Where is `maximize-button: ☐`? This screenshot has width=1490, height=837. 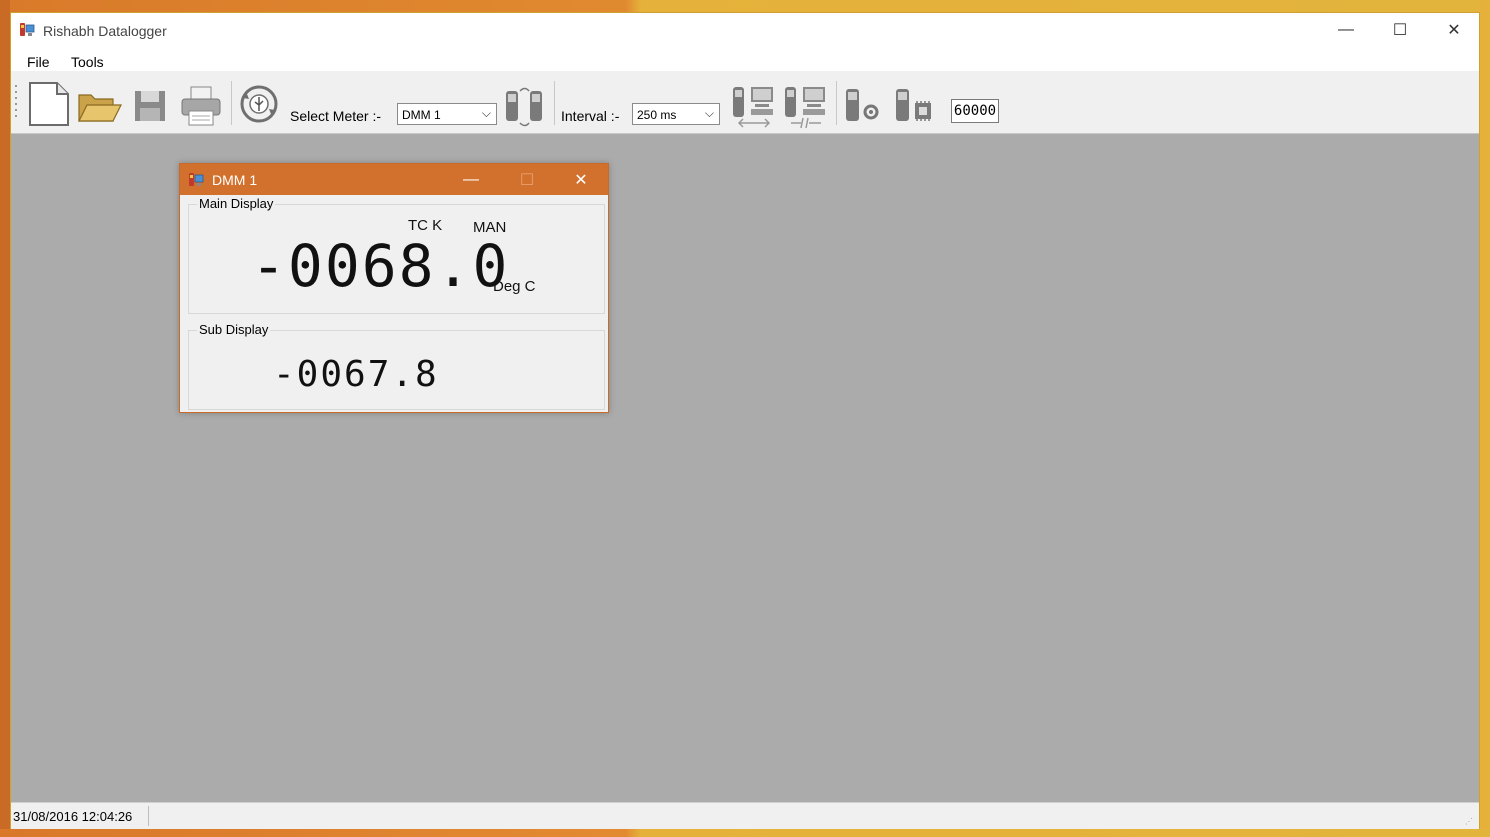
maximize-button: ☐ is located at coordinates (1400, 30).